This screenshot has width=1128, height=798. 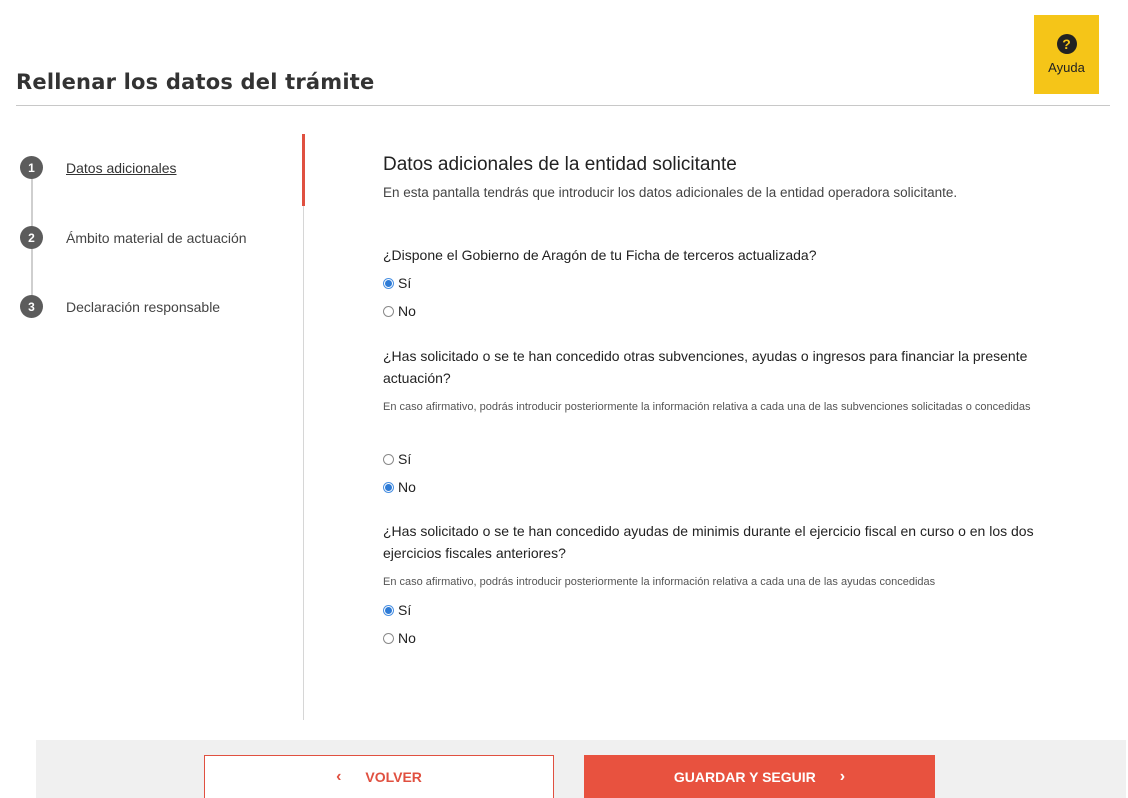 I want to click on step-declaracion-responsable: 3 Declaración responsable, so click(x=120, y=306).